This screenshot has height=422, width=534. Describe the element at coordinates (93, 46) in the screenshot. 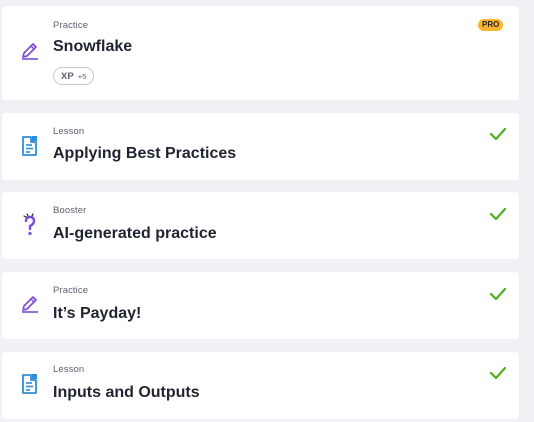

I see `item-title: Snowflake` at that location.